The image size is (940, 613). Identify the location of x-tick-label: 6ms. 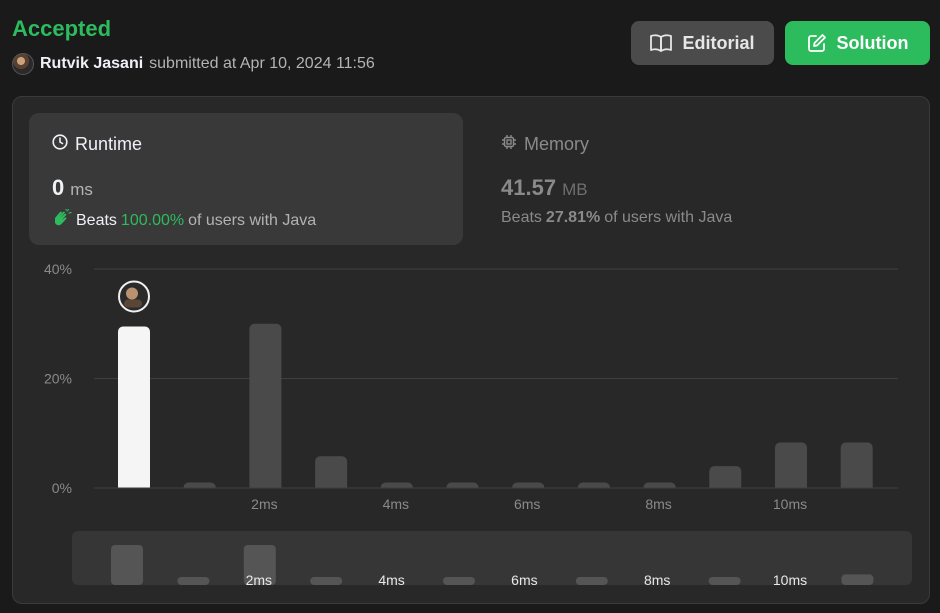
(527, 504).